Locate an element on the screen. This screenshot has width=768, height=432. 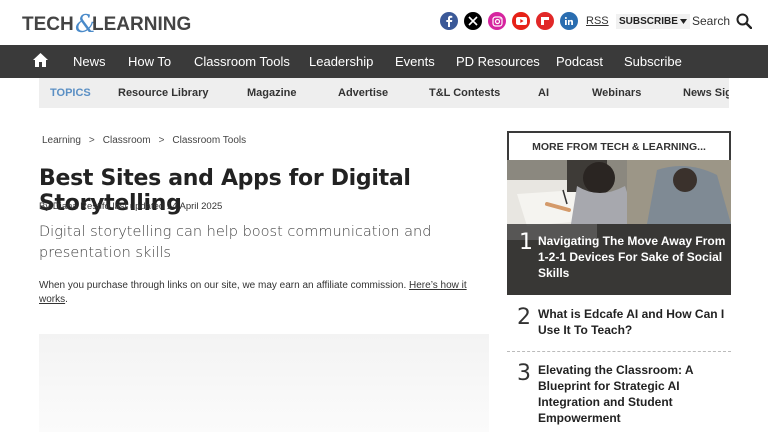
topic-tl-contests: T&L Contests is located at coordinates (464, 93).